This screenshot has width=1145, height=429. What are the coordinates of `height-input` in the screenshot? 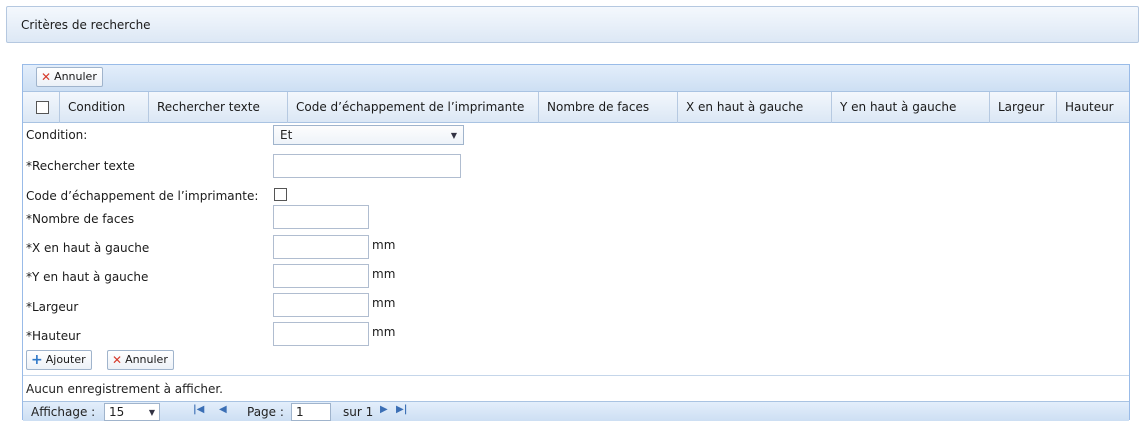 It's located at (321, 334).